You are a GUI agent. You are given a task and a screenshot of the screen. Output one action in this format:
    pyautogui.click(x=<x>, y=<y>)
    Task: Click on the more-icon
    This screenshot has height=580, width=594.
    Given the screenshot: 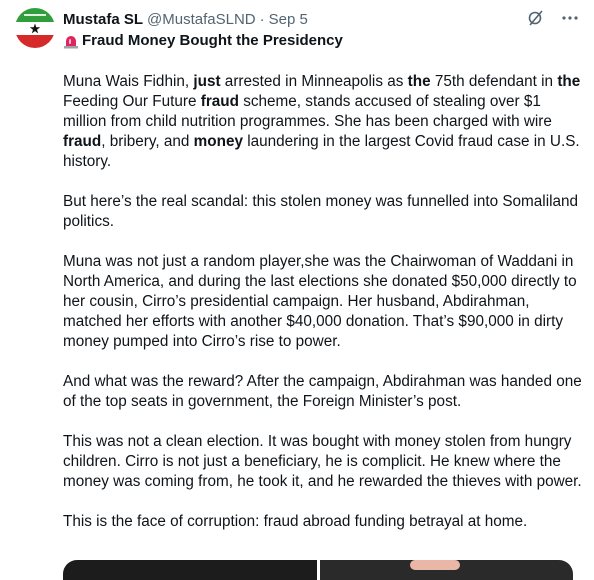 What is the action you would take?
    pyautogui.click(x=570, y=18)
    